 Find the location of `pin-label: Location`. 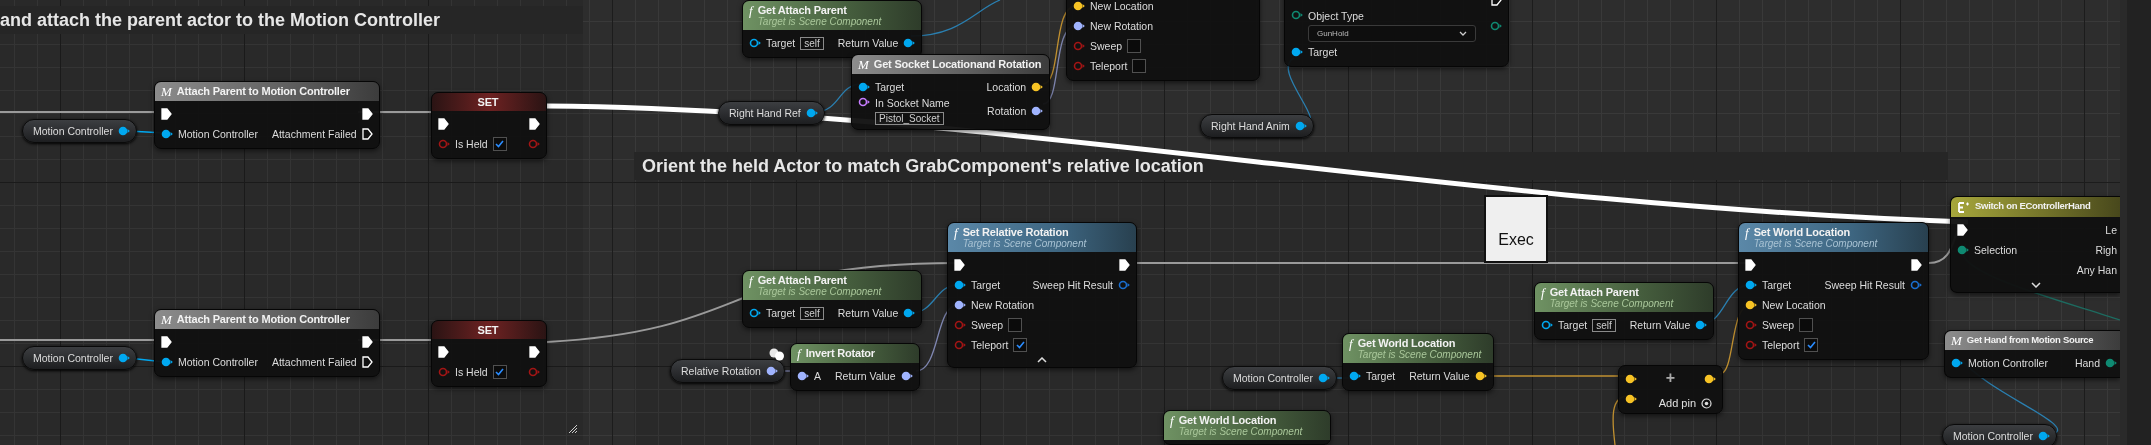

pin-label: Location is located at coordinates (1006, 87).